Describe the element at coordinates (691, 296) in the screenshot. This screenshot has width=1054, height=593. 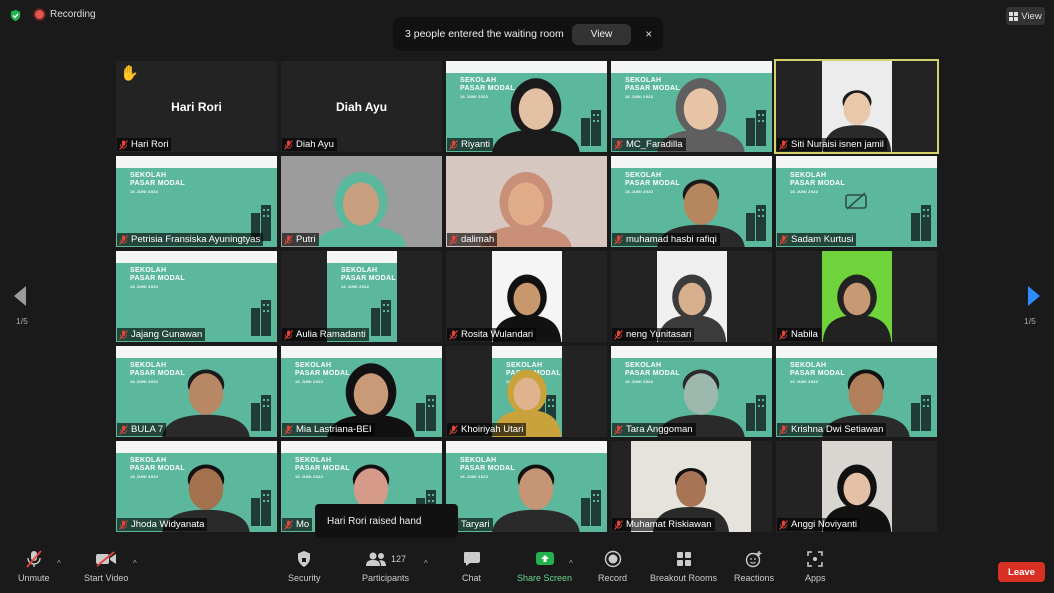
I see `participant-tile: neng Yunitasari` at that location.